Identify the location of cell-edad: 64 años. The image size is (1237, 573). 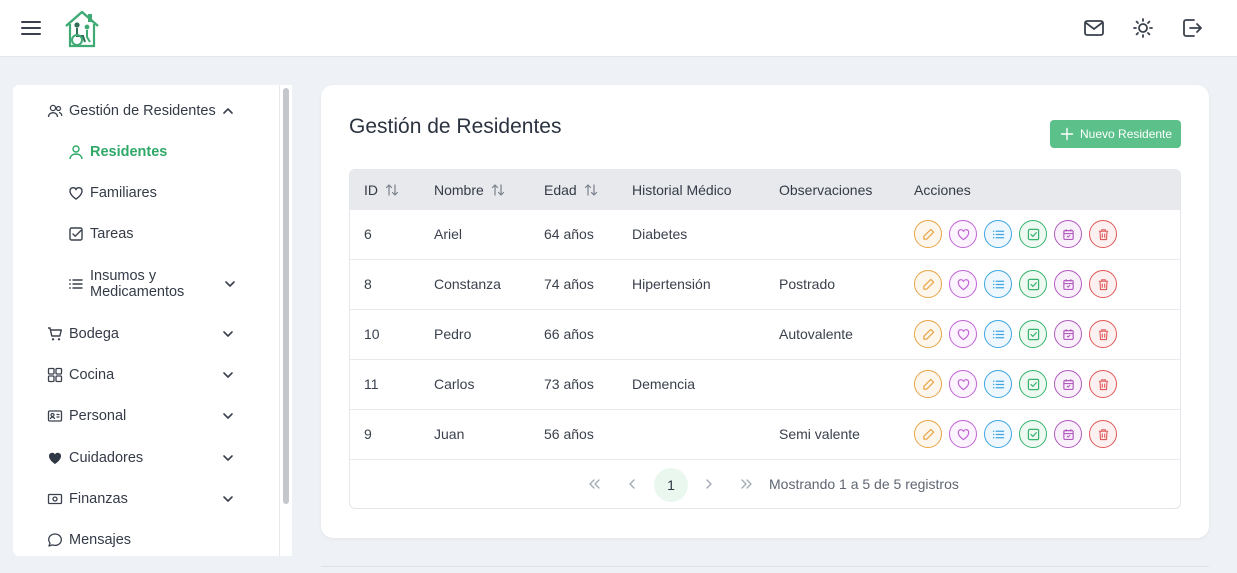
(569, 234).